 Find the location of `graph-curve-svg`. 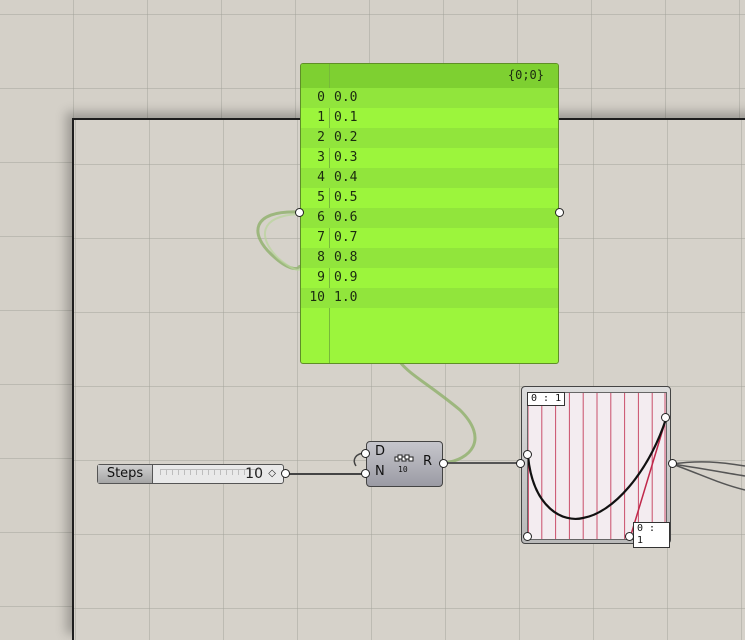

graph-curve-svg is located at coordinates (597, 466).